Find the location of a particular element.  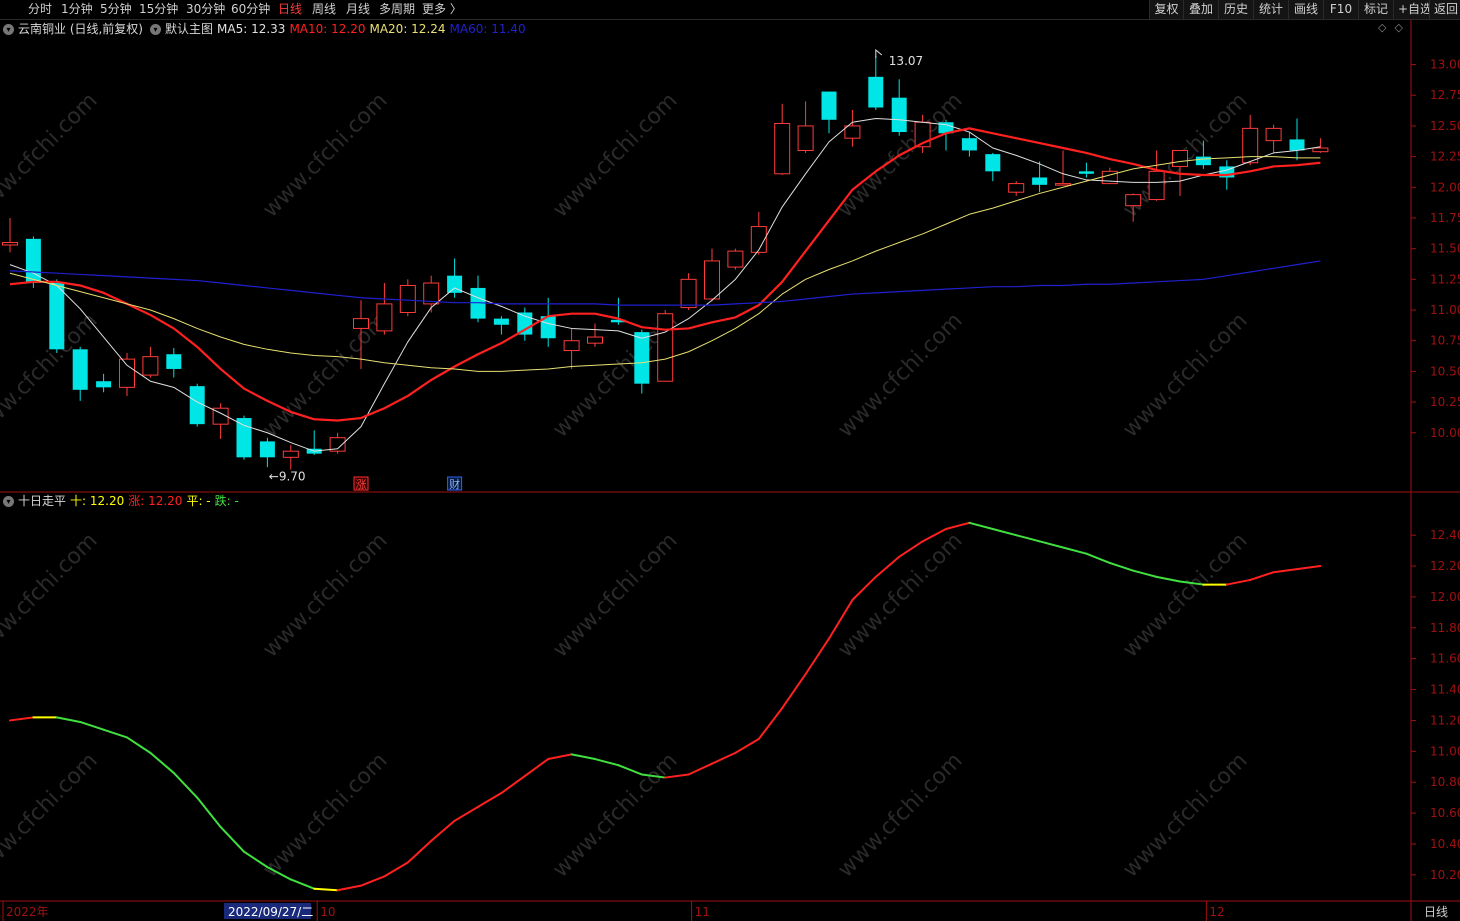

price-tick-label: 11.00 is located at coordinates (1445, 310).